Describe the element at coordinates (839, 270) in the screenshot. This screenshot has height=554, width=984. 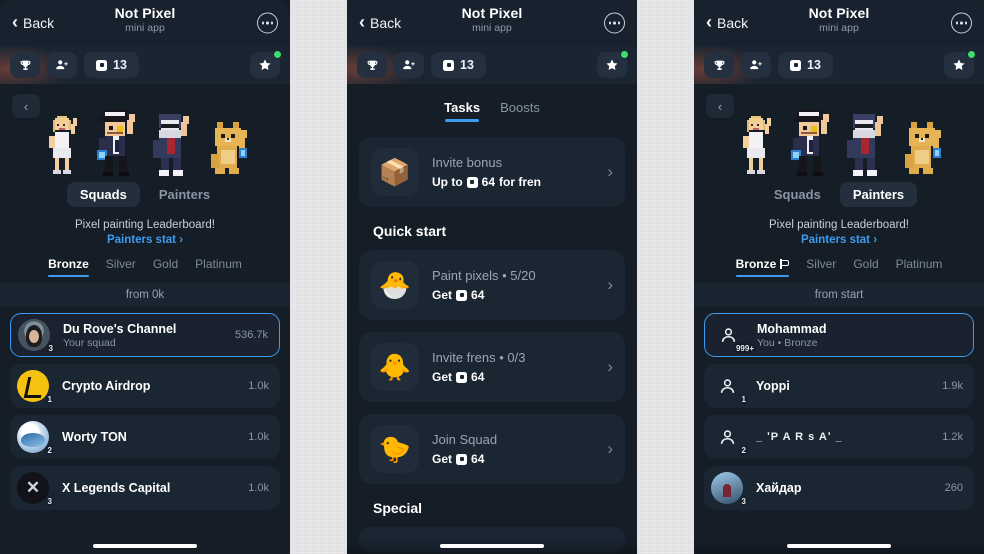
I see `tier-tabs: Bronze Silver Gold Platinum` at that location.